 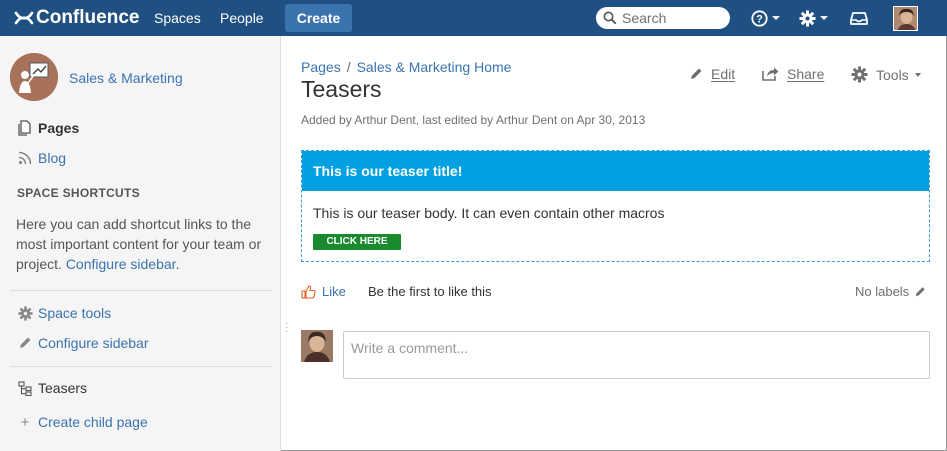 I want to click on thumbs-up-icon, so click(x=308, y=291).